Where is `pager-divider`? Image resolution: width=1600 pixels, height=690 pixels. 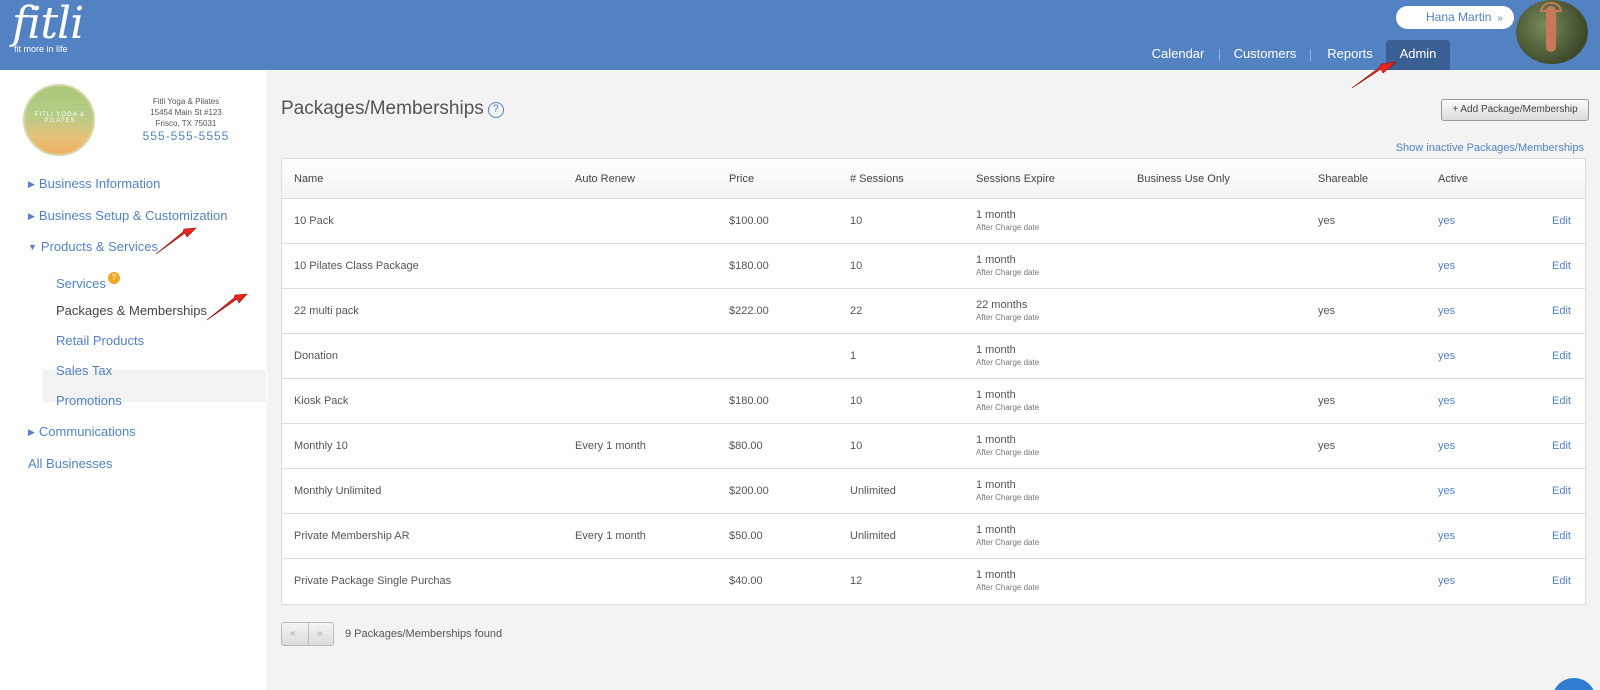
pager-divider is located at coordinates (308, 634).